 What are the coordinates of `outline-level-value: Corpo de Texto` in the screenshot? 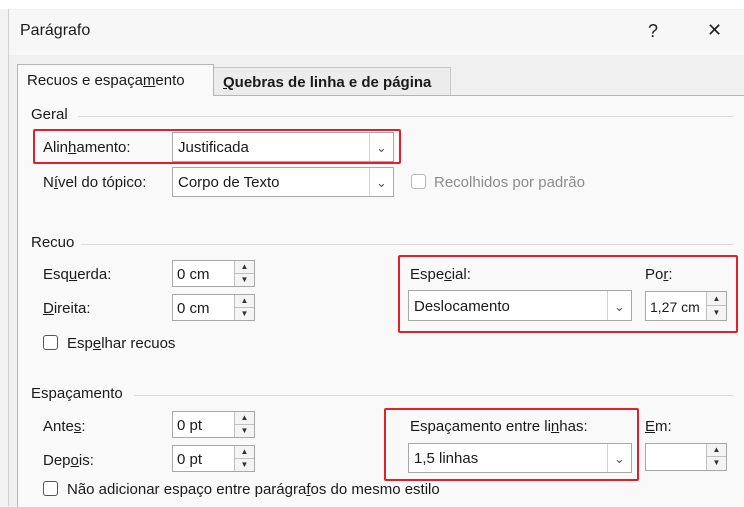 It's located at (229, 182).